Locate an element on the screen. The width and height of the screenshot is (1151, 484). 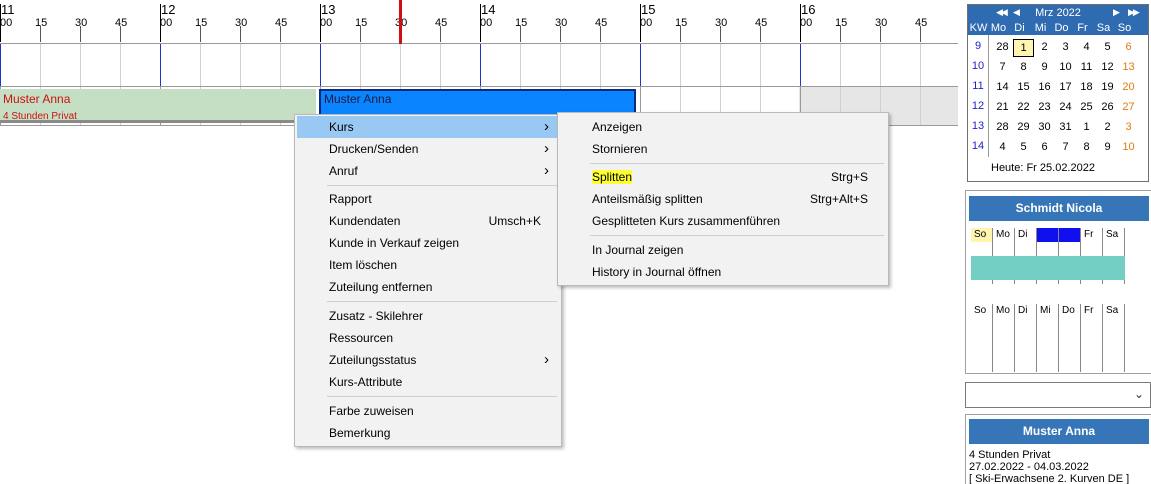
grid-line is located at coordinates (320, 65).